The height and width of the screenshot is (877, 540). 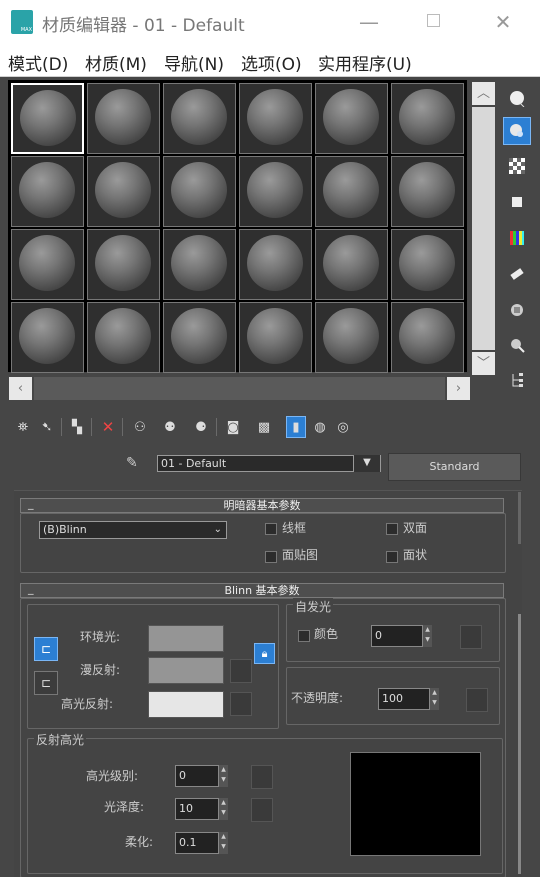 I want to click on menu-navigation: 导航(N), so click(x=194, y=62).